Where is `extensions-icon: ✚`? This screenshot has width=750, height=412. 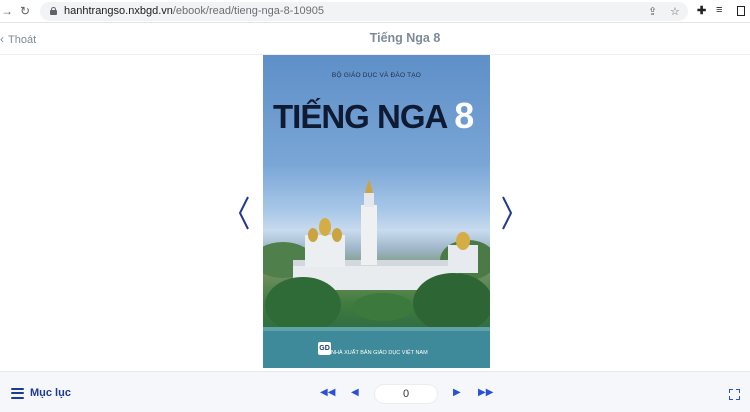 extensions-icon: ✚ is located at coordinates (701, 10).